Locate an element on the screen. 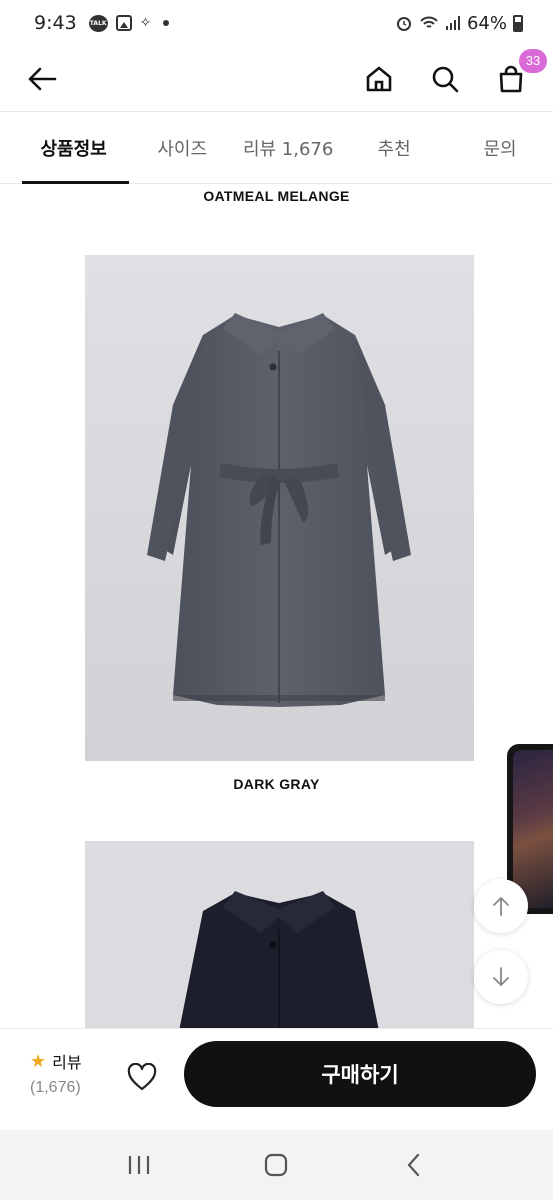 This screenshot has height=1200, width=553. cart-button: 33 is located at coordinates (518, 74).